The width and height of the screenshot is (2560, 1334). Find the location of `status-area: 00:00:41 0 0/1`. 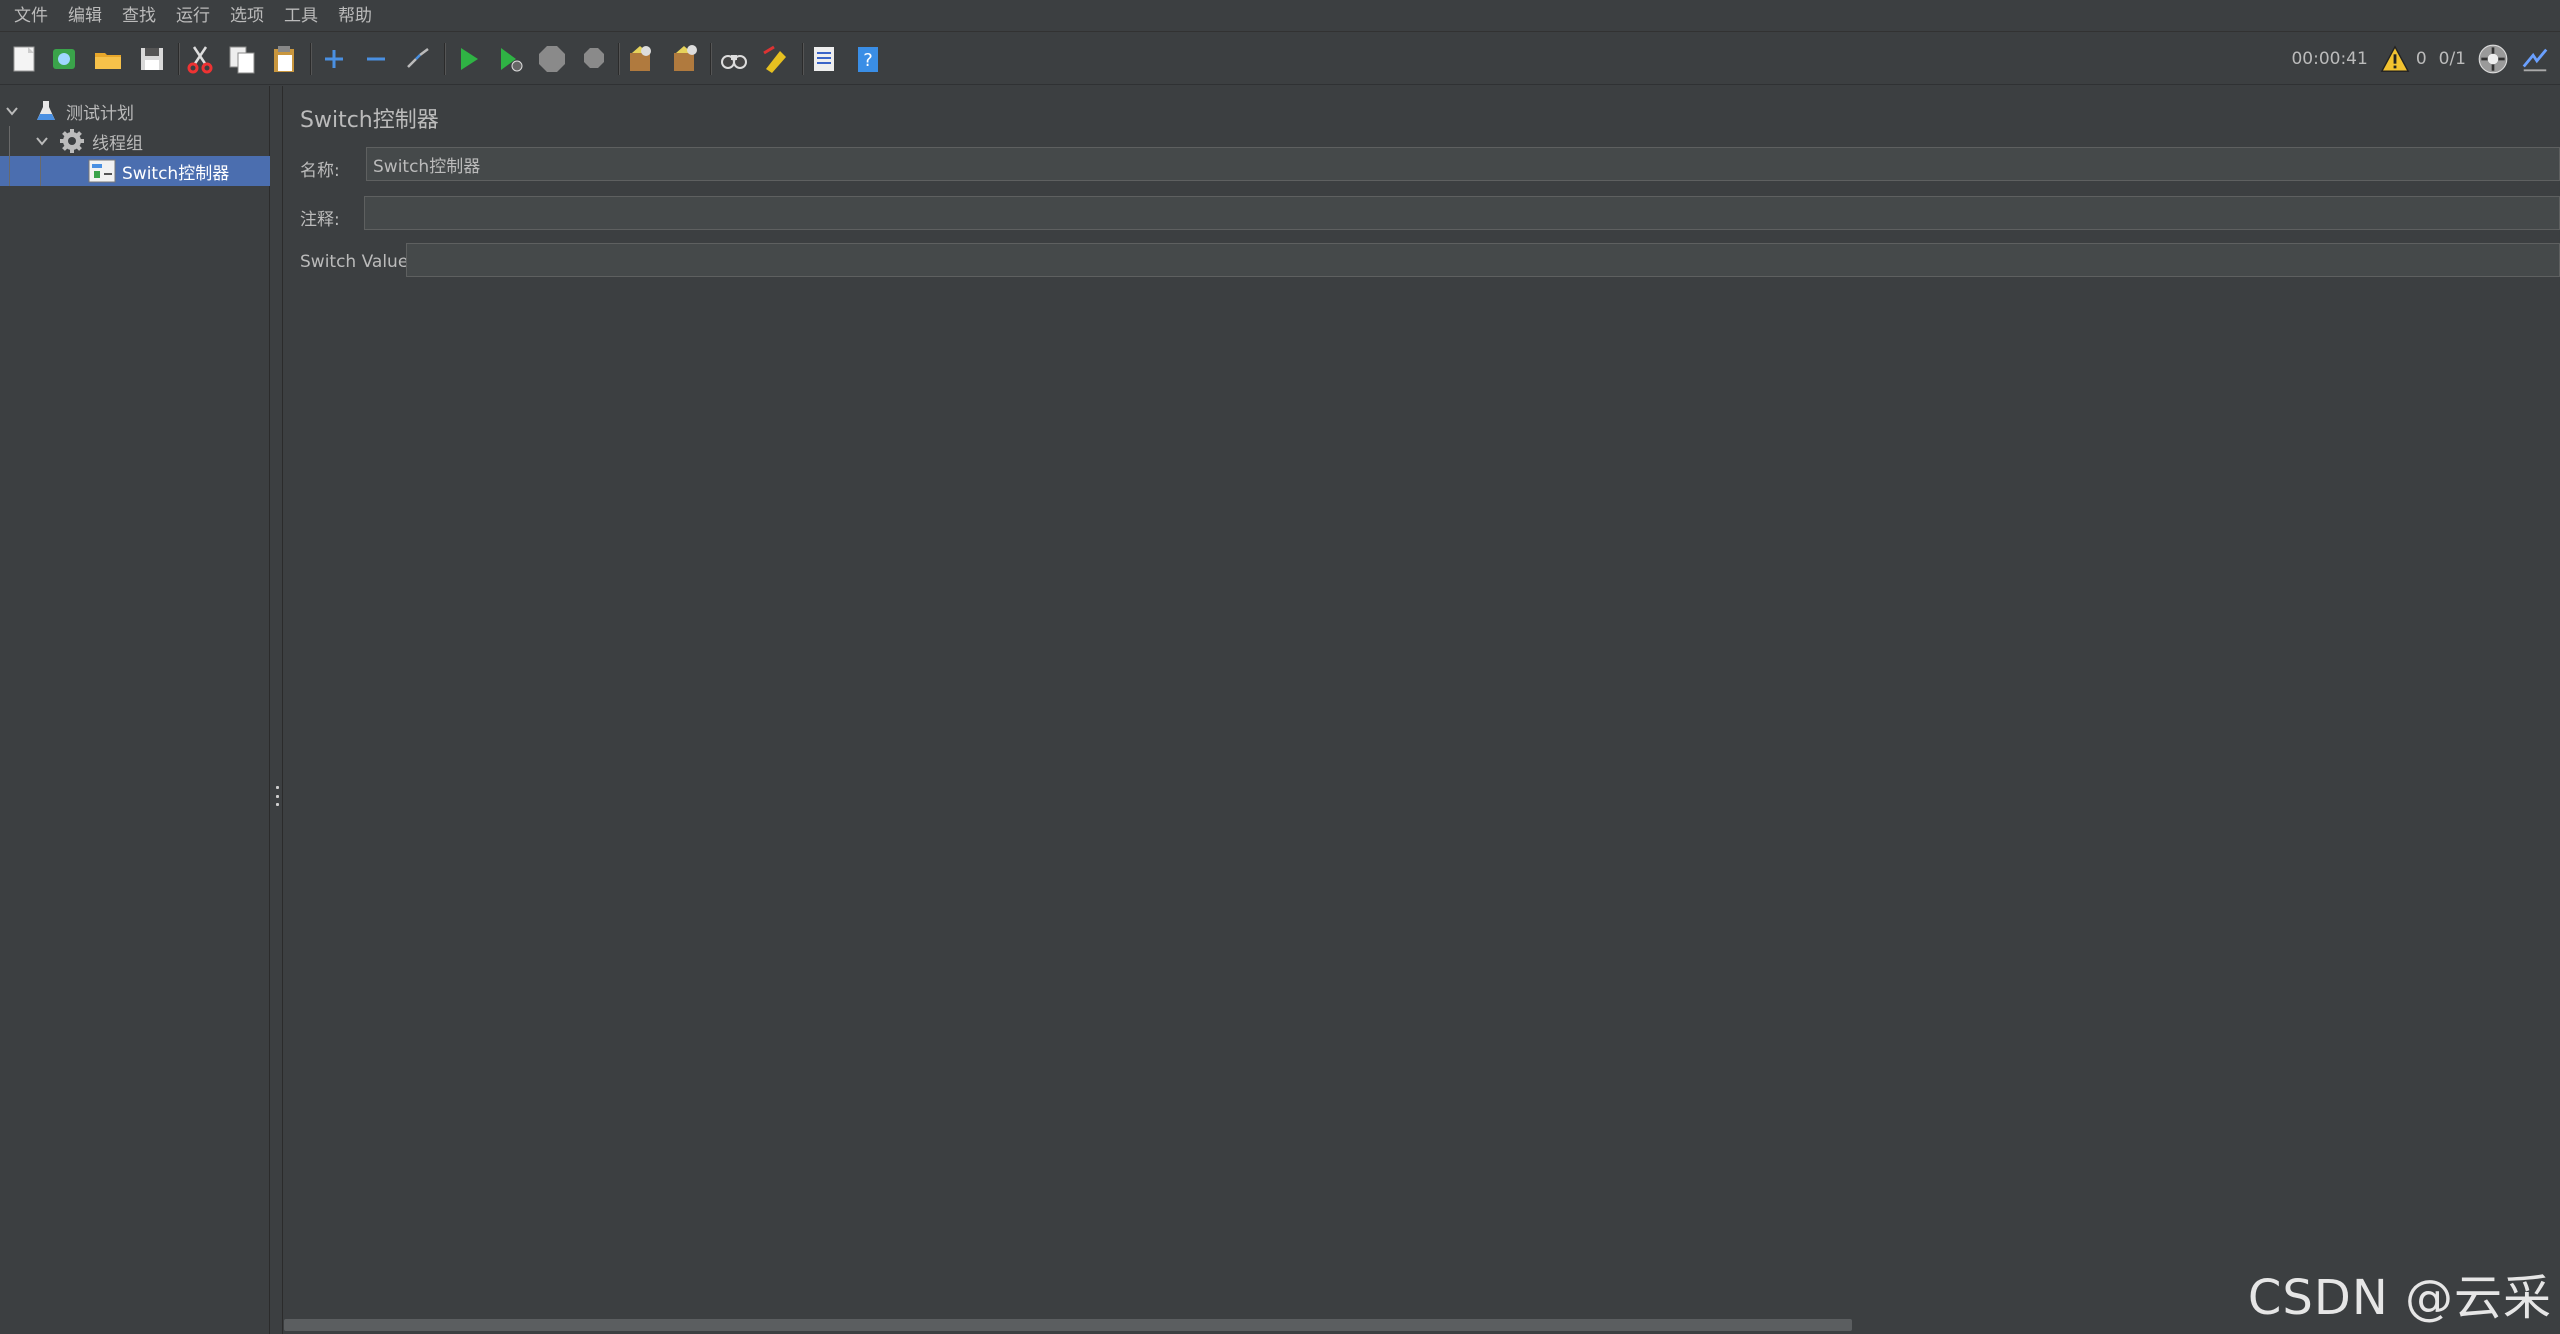

status-area: 00:00:41 0 0/1 is located at coordinates (2425, 59).